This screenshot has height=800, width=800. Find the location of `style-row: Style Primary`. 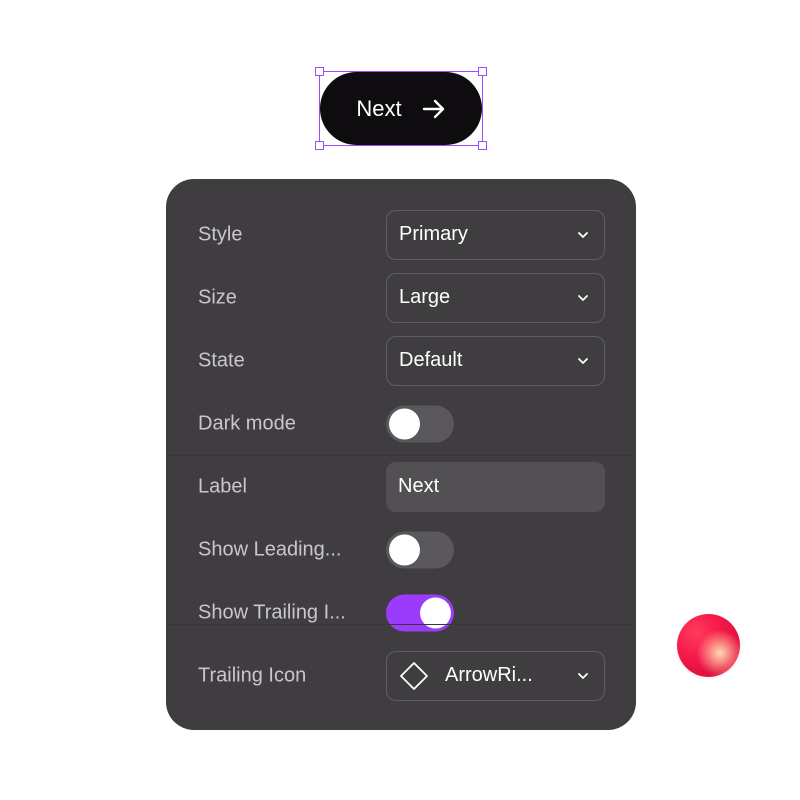

style-row: Style Primary is located at coordinates (401, 234).